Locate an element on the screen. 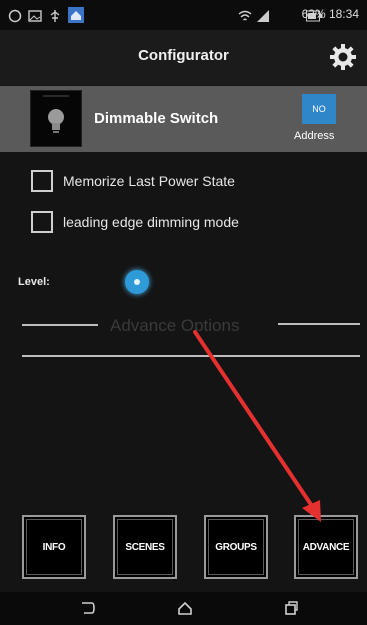 The width and height of the screenshot is (367, 625). system-nav-bar is located at coordinates (183, 608).